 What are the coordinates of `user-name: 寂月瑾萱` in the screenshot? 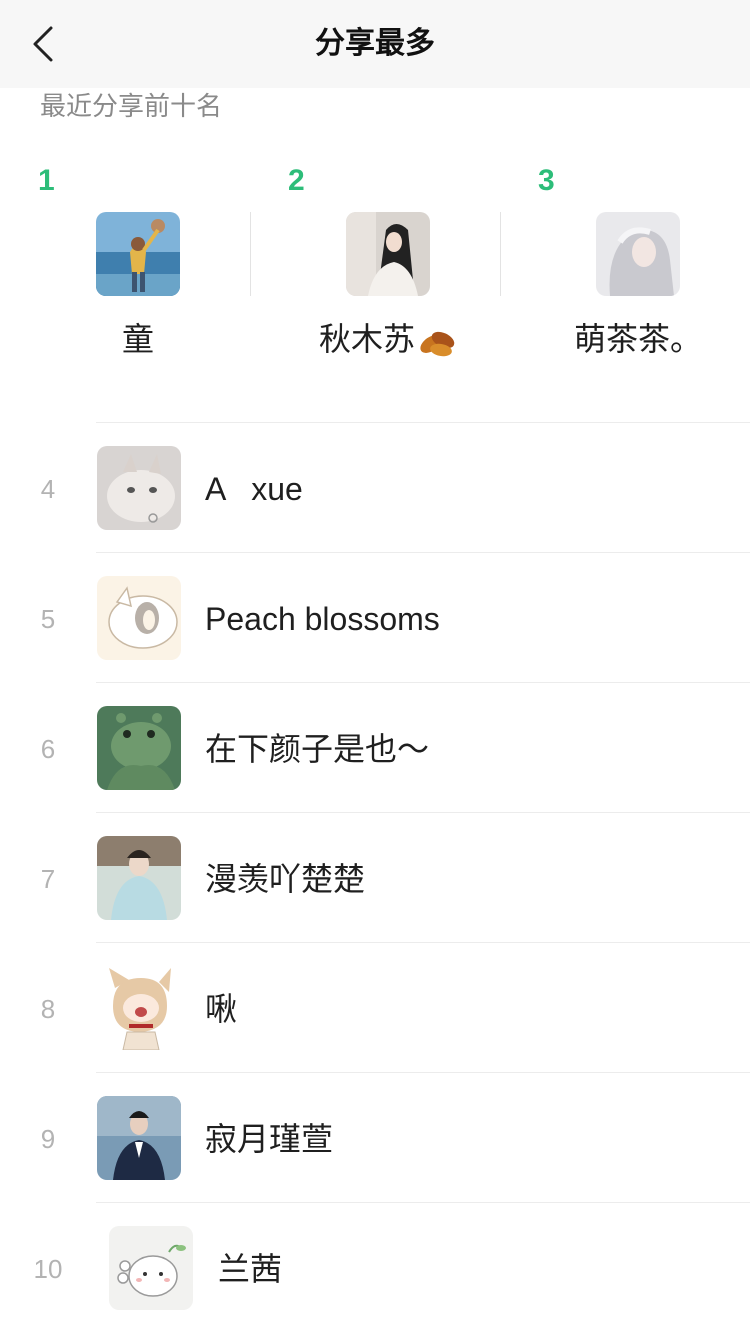 It's located at (269, 1139).